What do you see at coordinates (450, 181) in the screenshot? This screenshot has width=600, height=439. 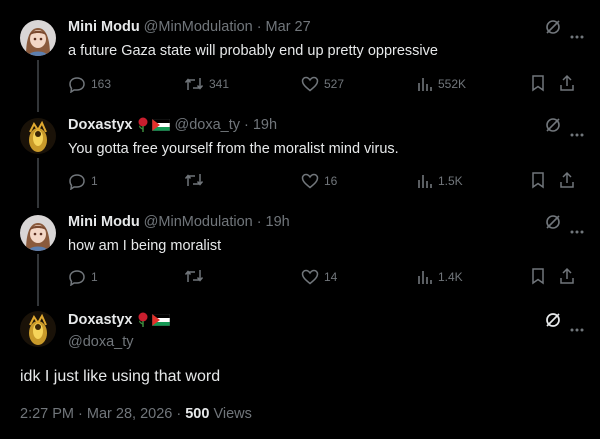 I see `view-count: 1.5K` at bounding box center [450, 181].